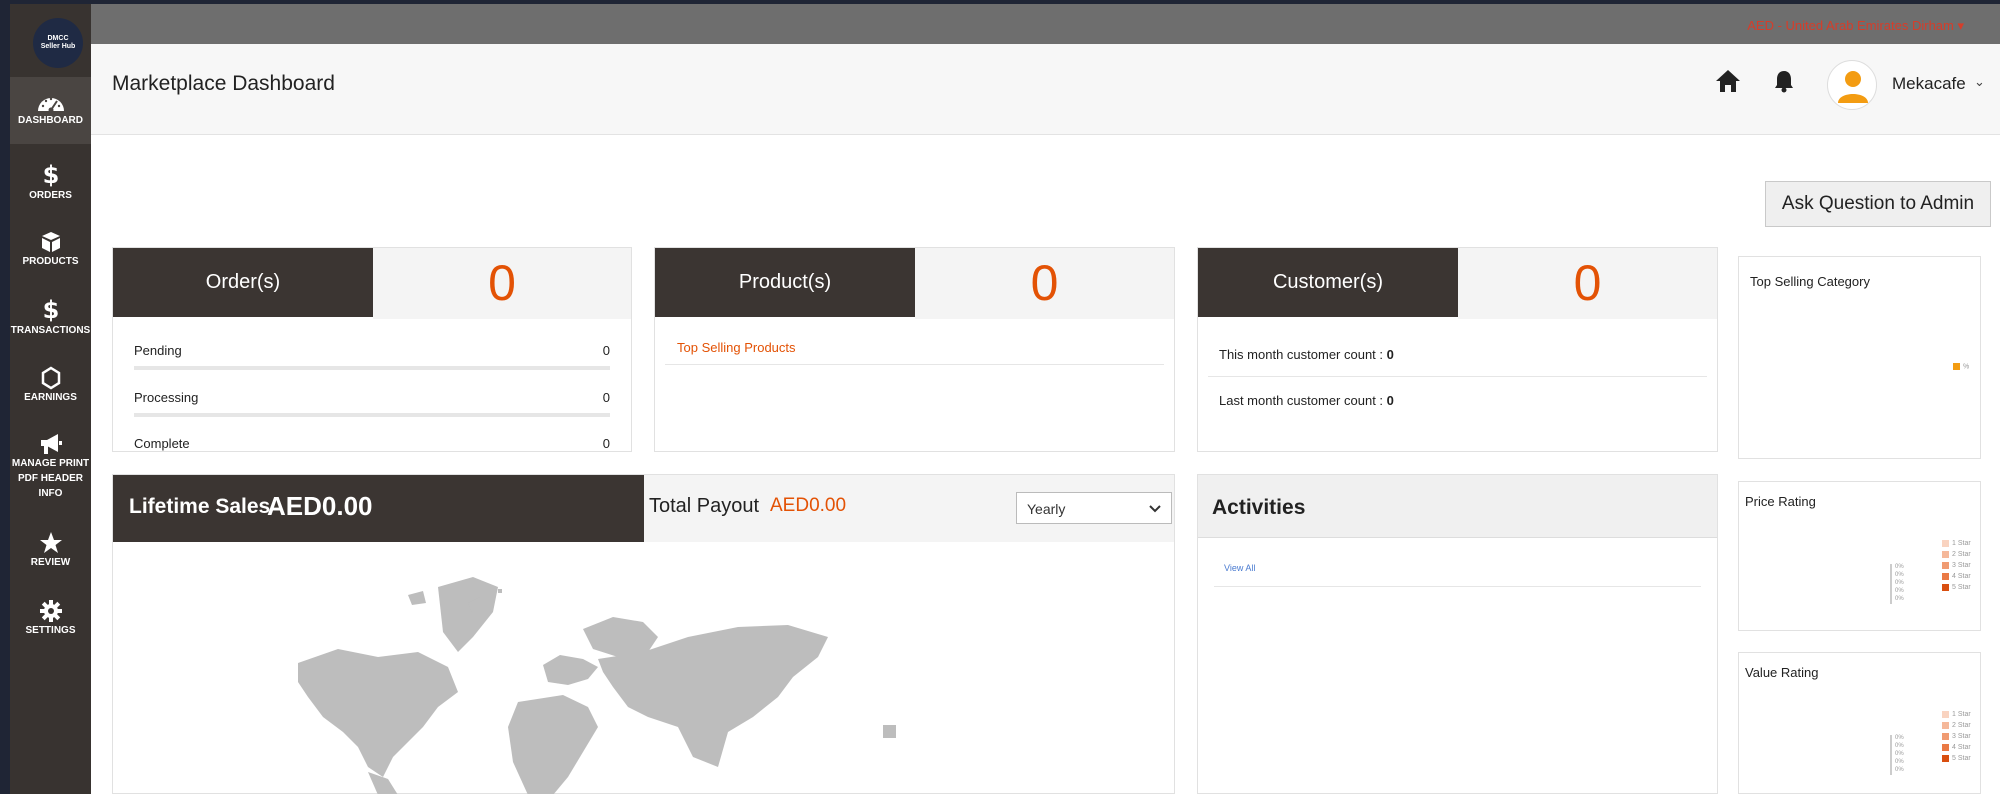  Describe the element at coordinates (808, 505) in the screenshot. I see `total-payout-value: AED0.00` at that location.